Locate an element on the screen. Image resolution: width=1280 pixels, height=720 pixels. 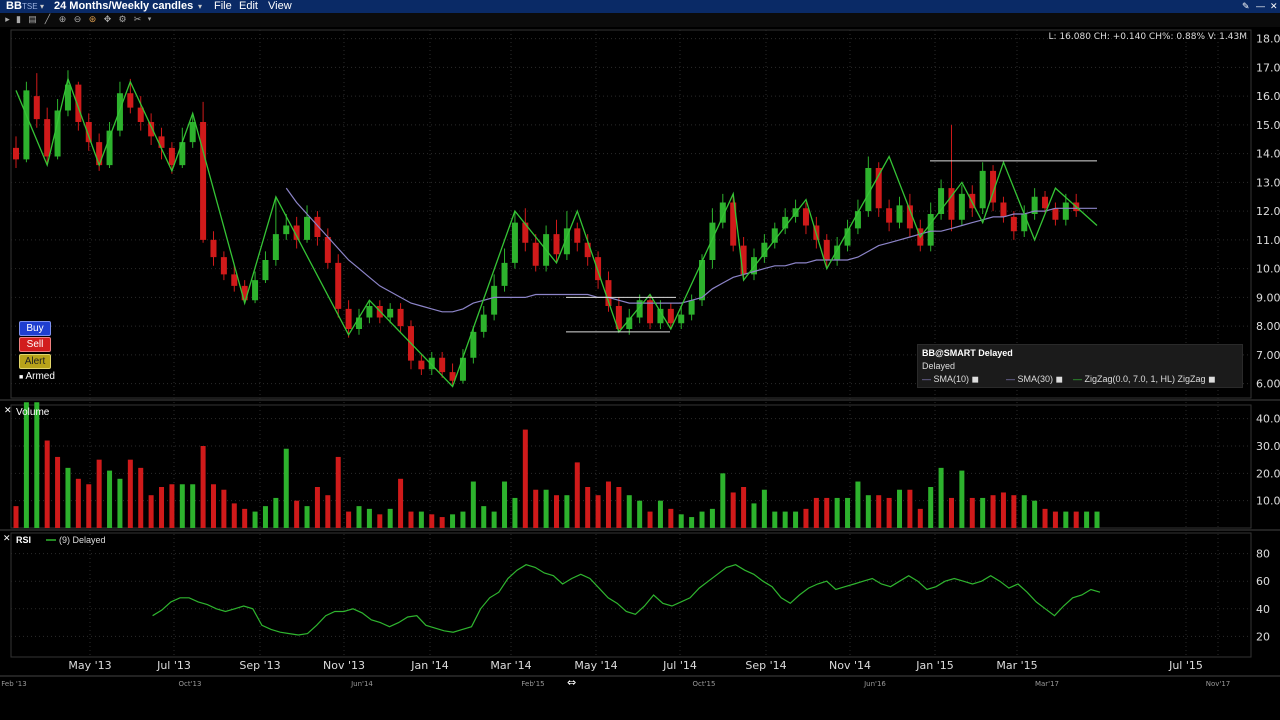
legend-subtitle: Delayed is located at coordinates (939, 366).